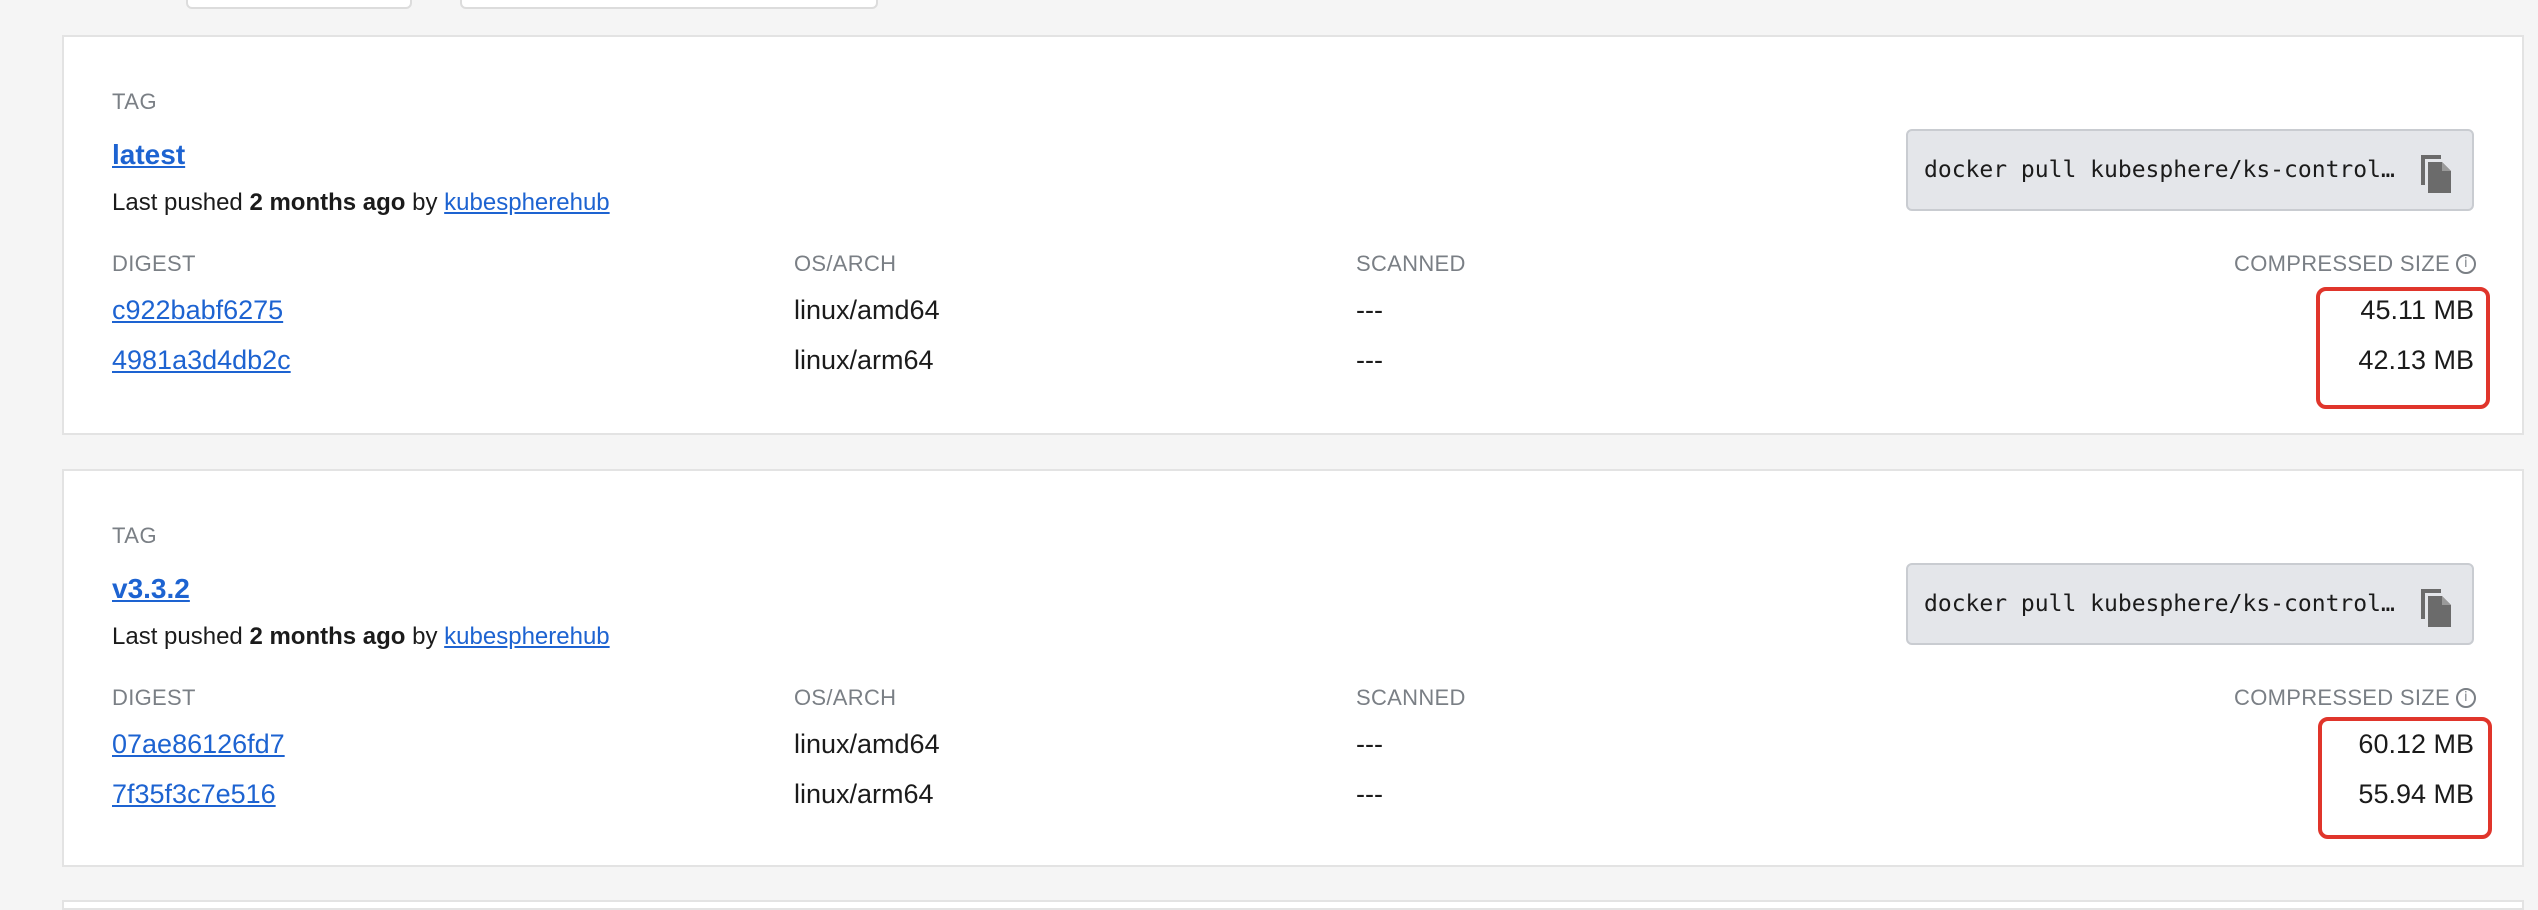 This screenshot has width=2538, height=910. What do you see at coordinates (1293, 905) in the screenshot?
I see `next-tag-card` at bounding box center [1293, 905].